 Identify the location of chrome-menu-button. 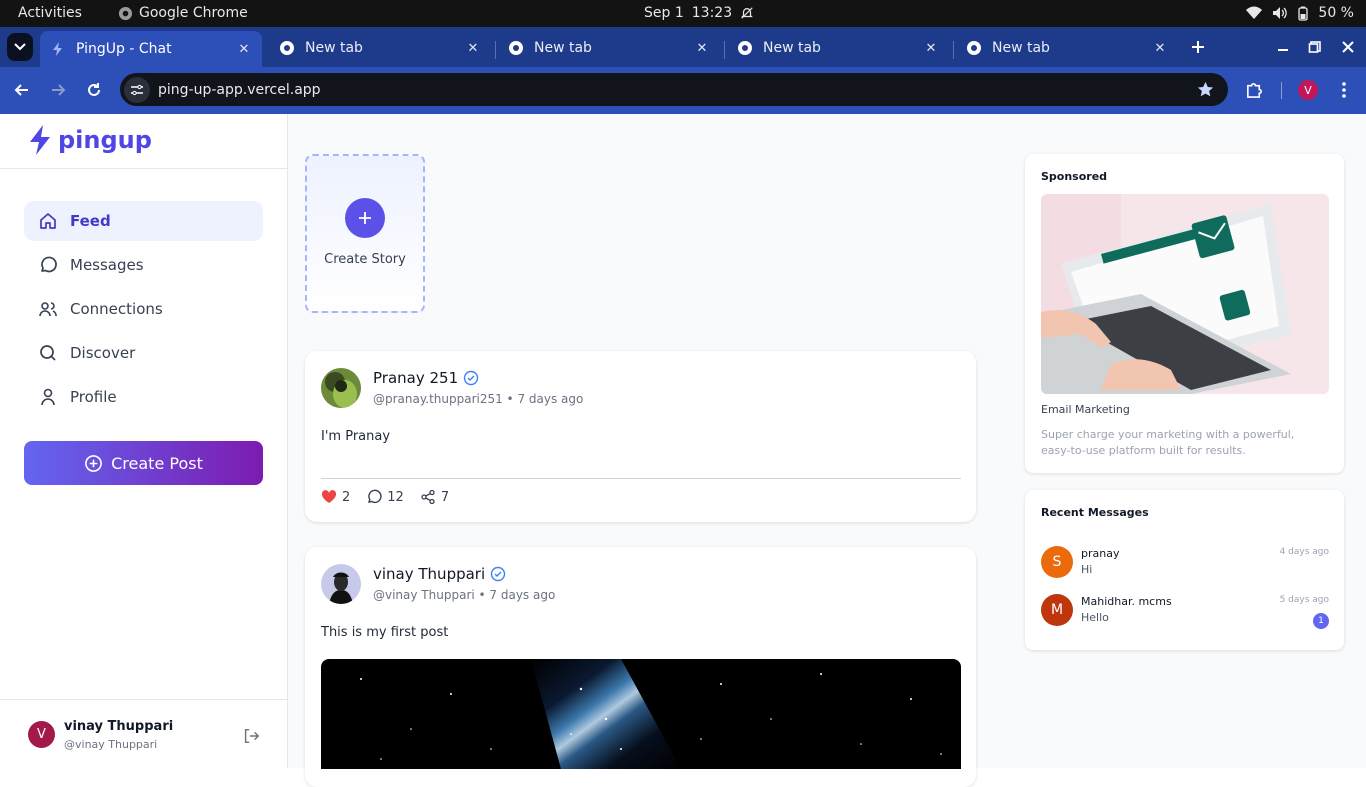
(1344, 90).